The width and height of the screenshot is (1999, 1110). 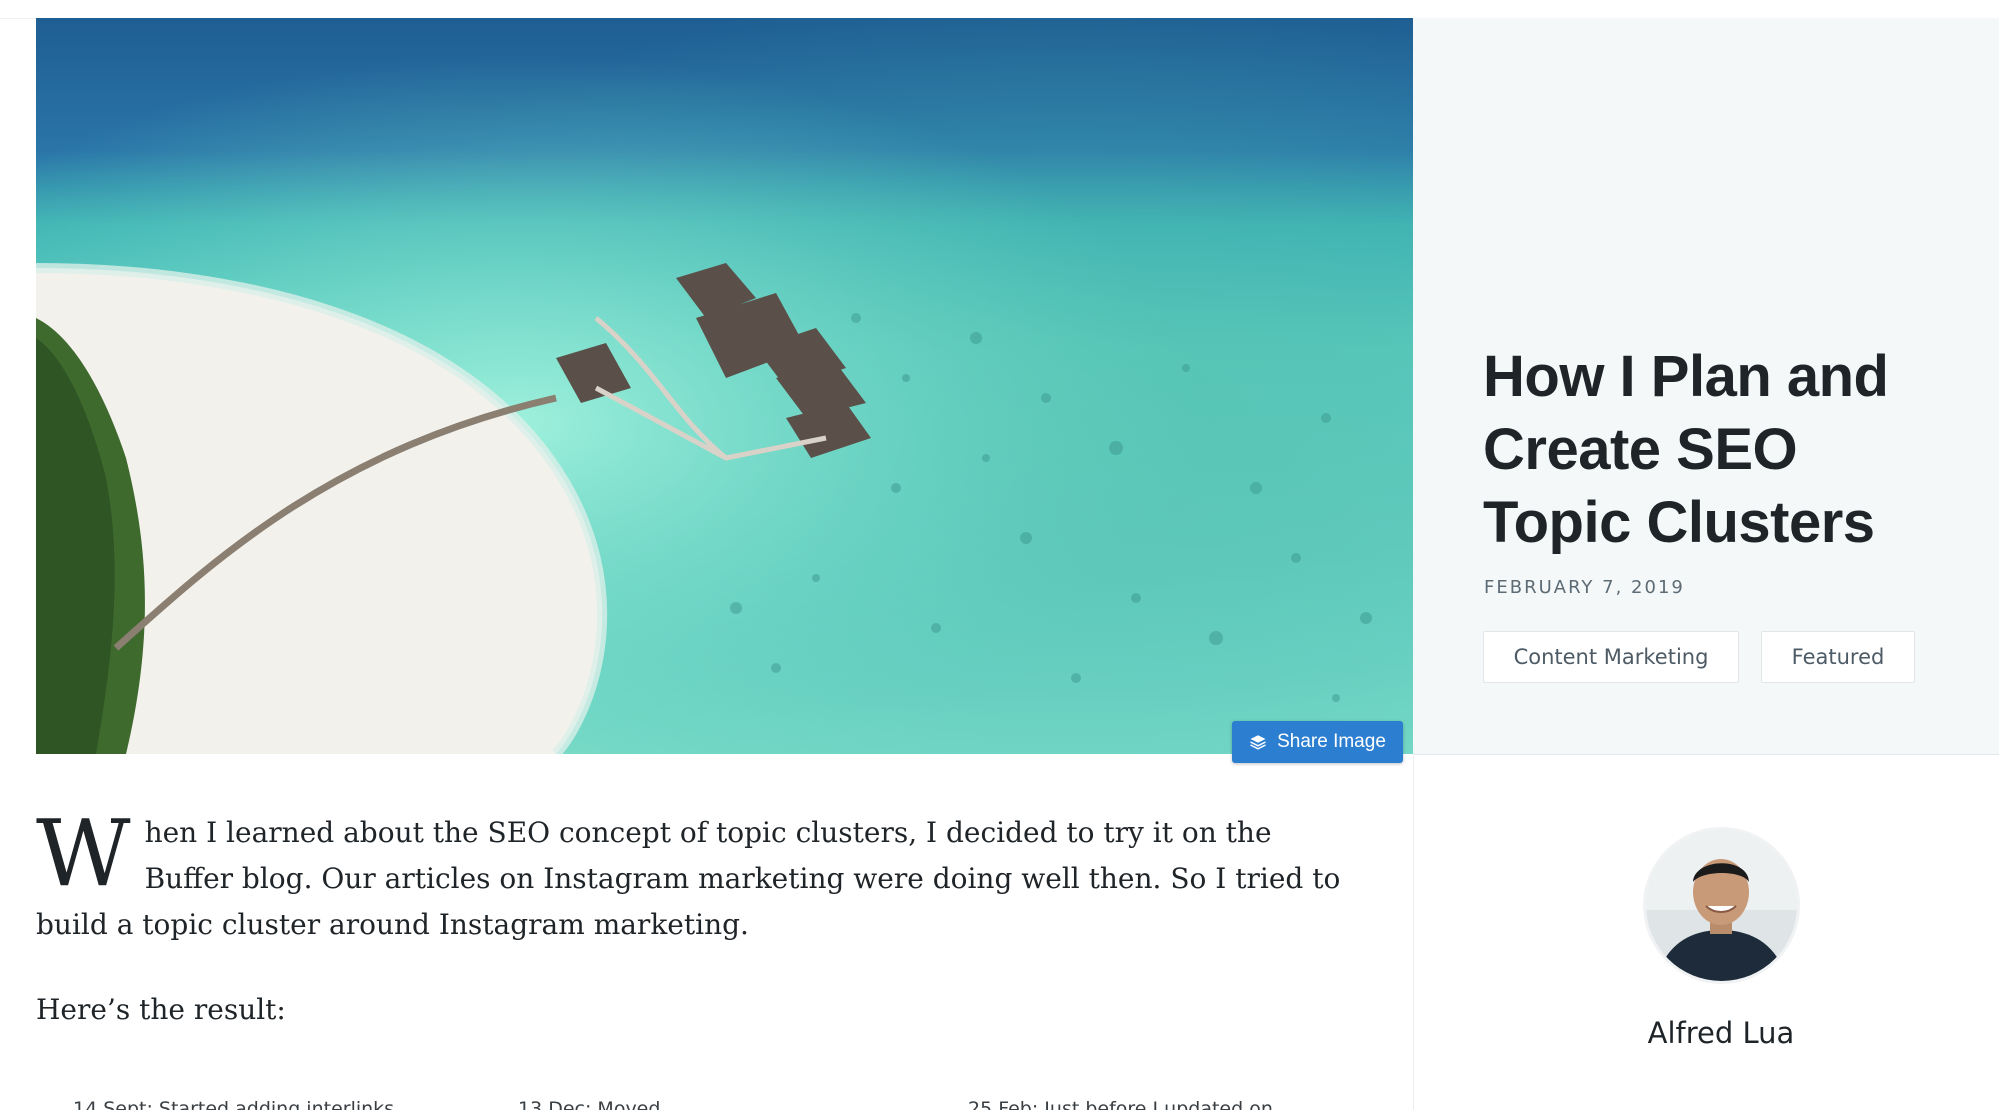 I want to click on top-bar, so click(x=999, y=9).